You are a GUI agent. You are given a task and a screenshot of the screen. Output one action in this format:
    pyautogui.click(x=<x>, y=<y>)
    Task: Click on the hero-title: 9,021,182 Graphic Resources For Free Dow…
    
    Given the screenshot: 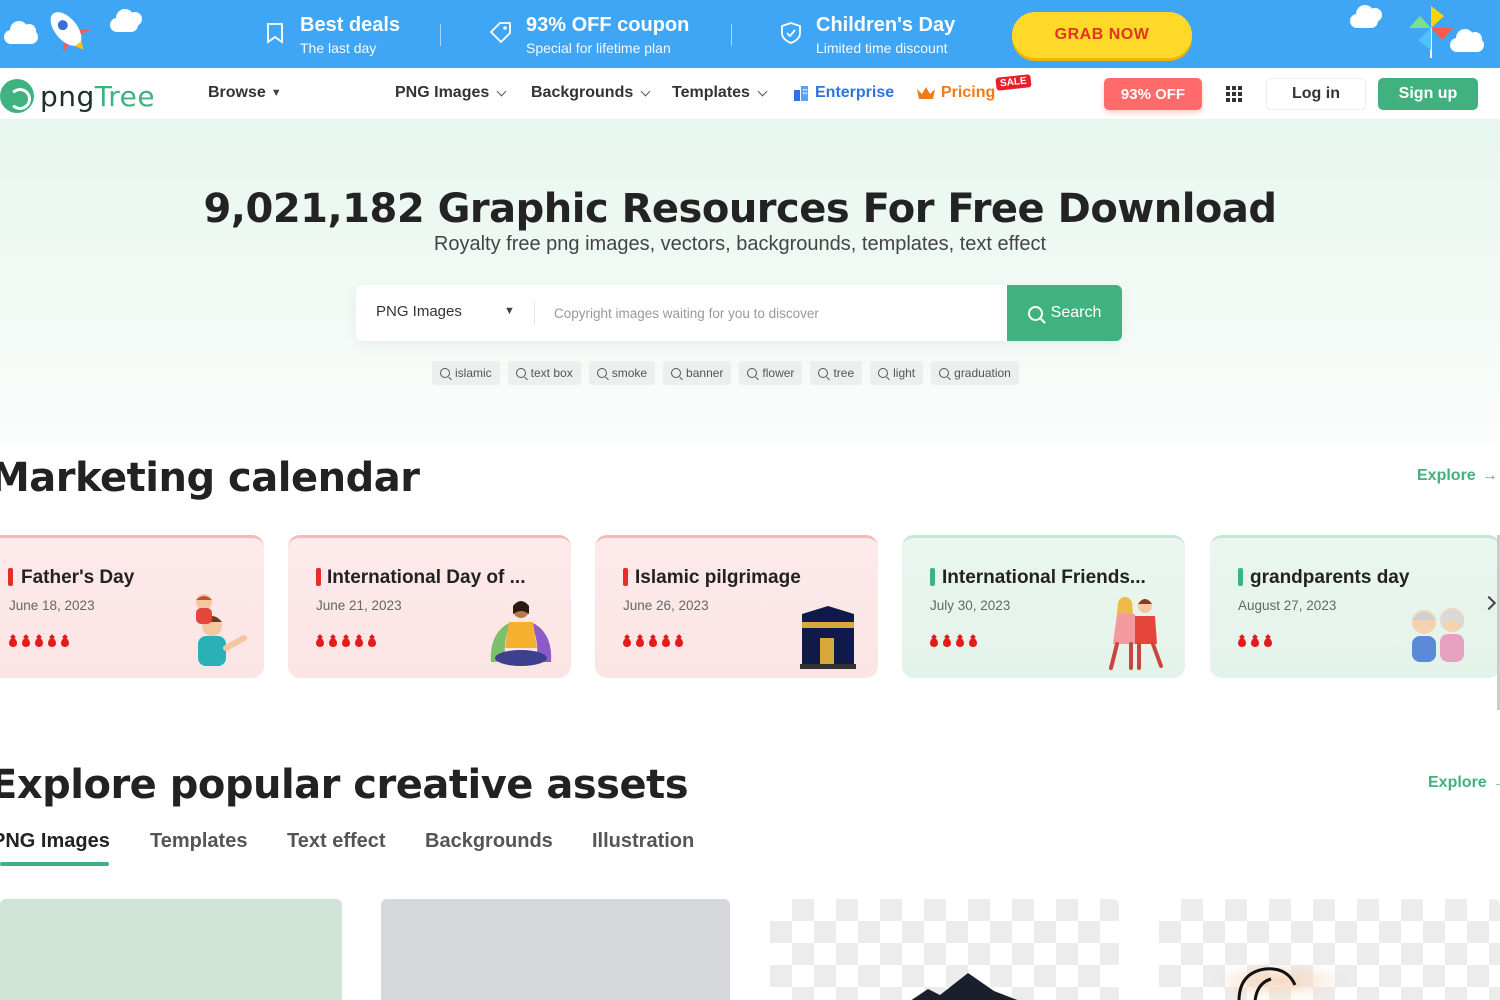 What is the action you would take?
    pyautogui.click(x=740, y=209)
    